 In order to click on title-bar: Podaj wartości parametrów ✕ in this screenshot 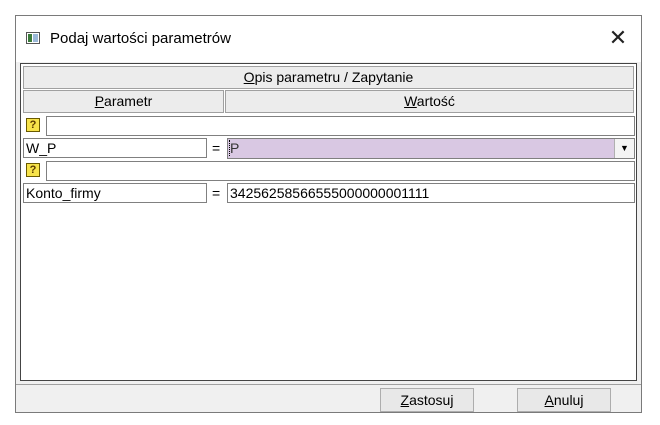, I will do `click(328, 39)`.